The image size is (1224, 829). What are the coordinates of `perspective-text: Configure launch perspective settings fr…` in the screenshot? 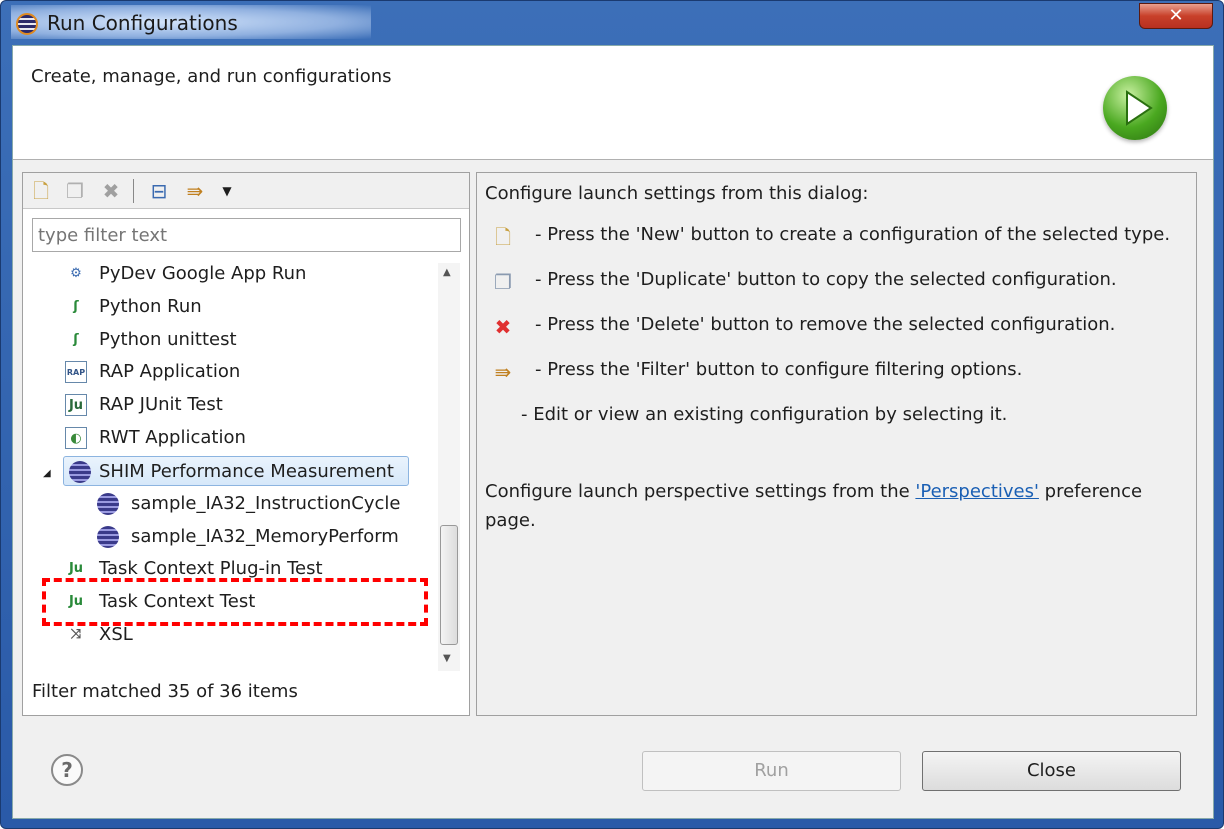 It's located at (814, 491).